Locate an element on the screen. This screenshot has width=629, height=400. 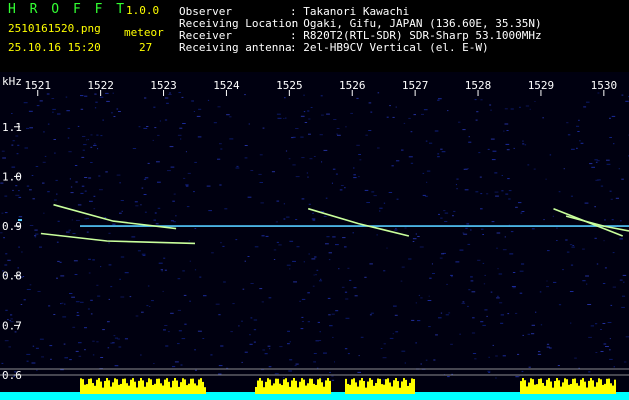
x-tick-label: 1529 is located at coordinates (541, 85).